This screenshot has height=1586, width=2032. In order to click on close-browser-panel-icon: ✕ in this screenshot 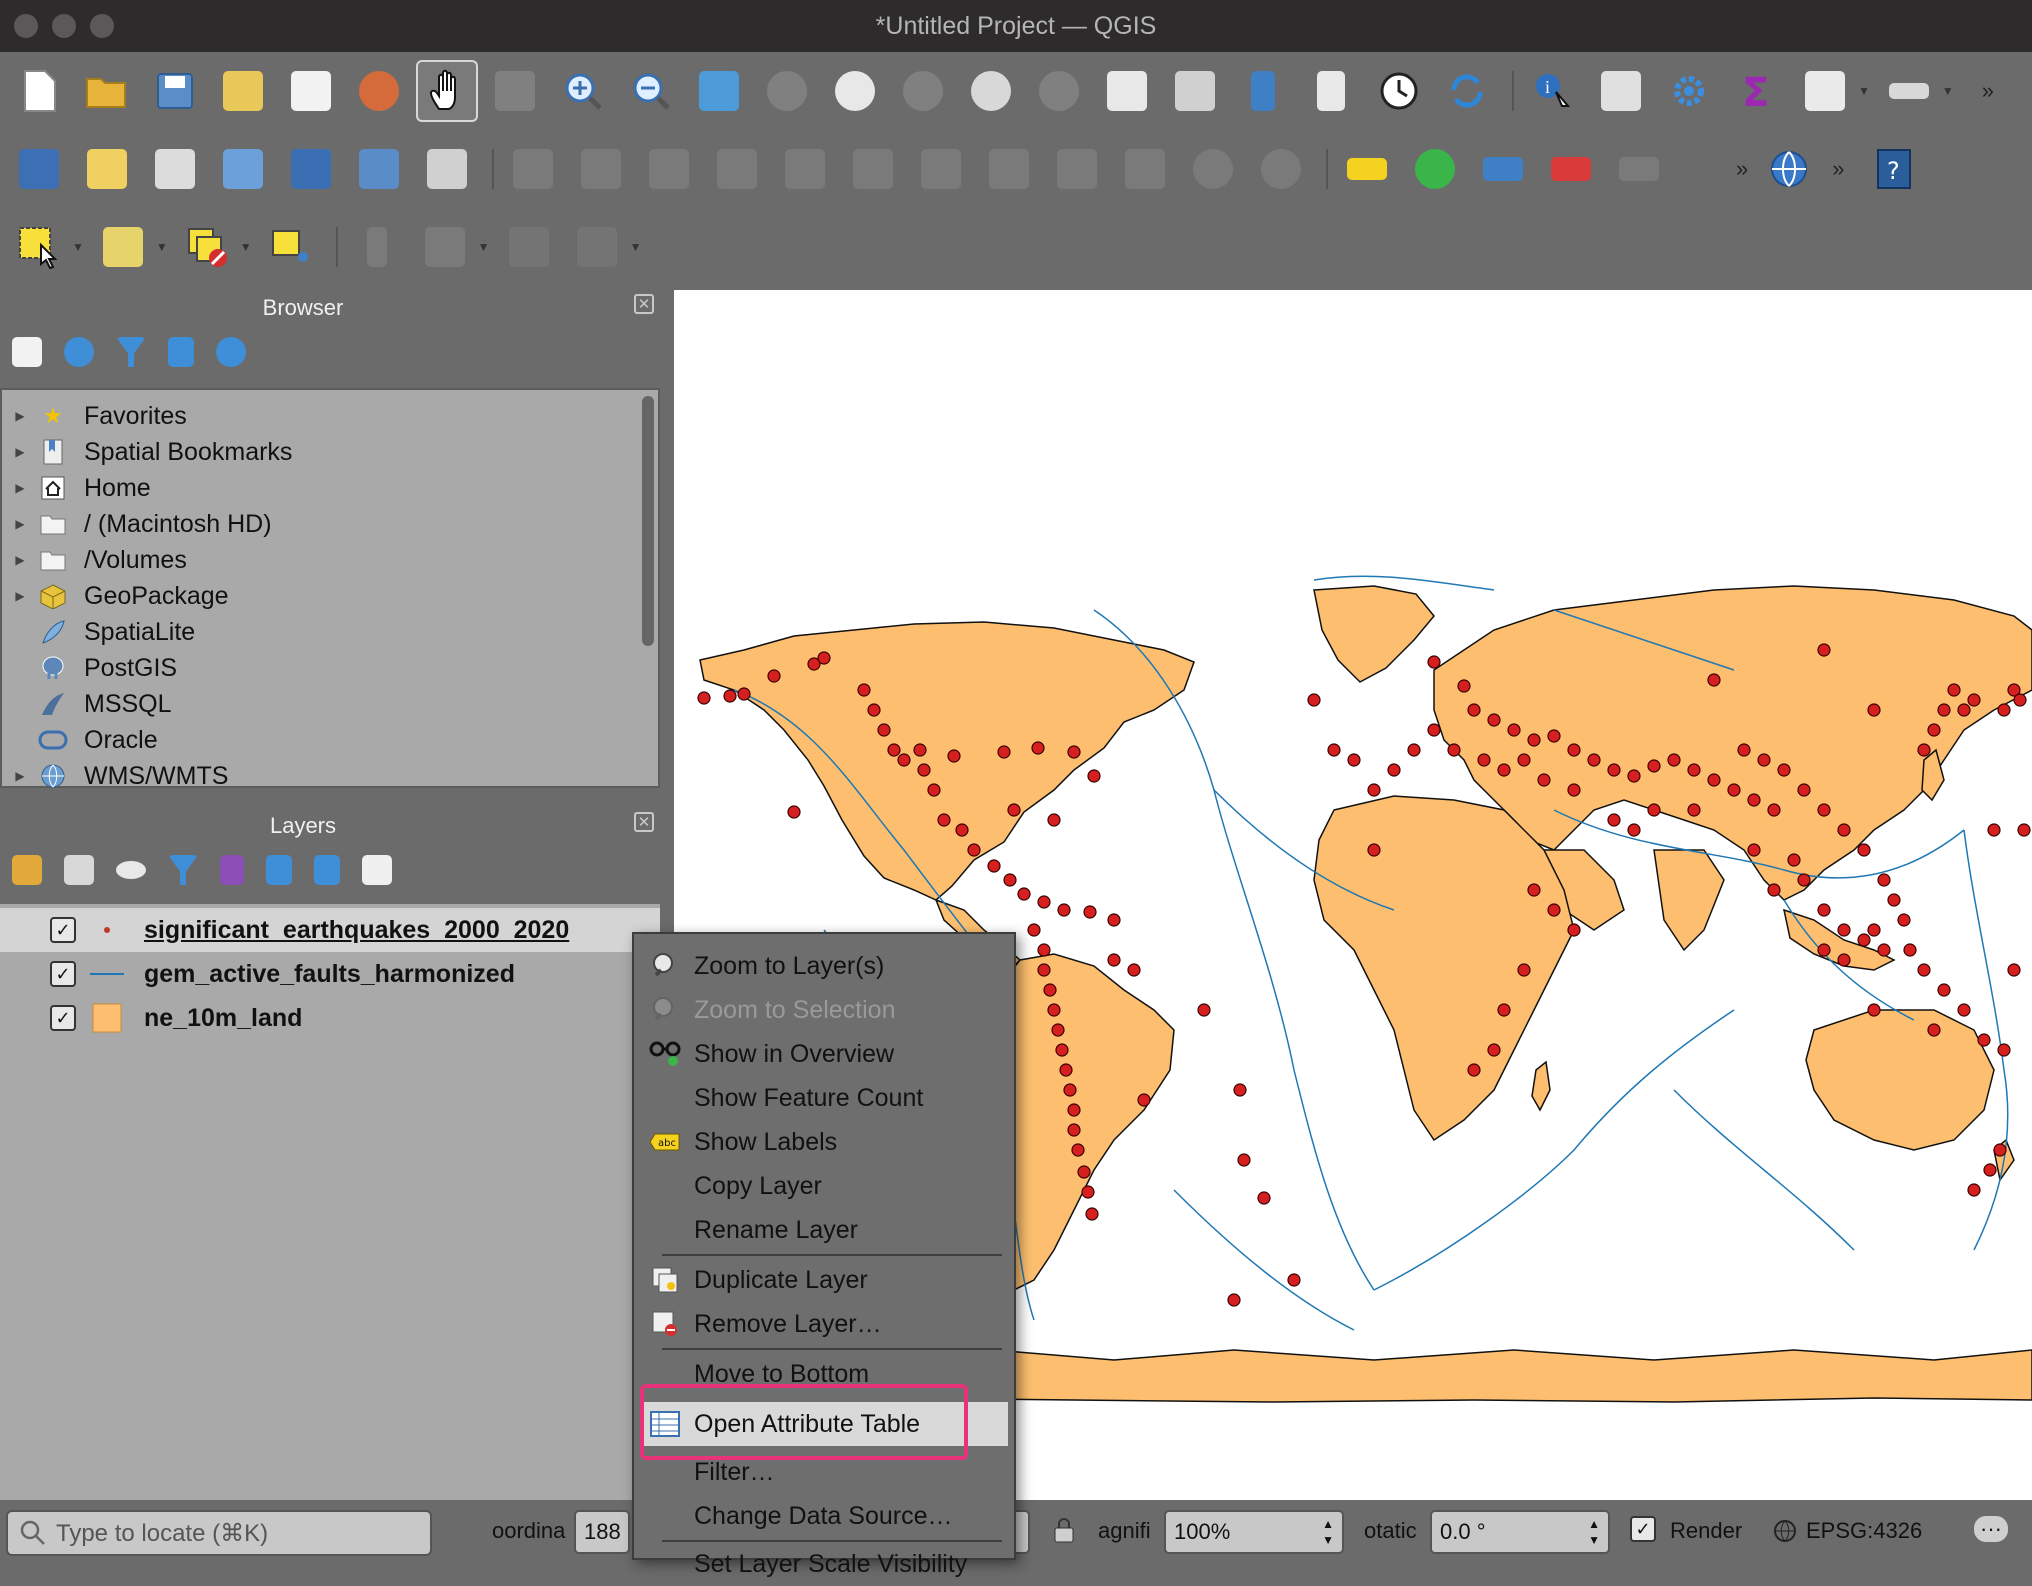, I will do `click(644, 304)`.